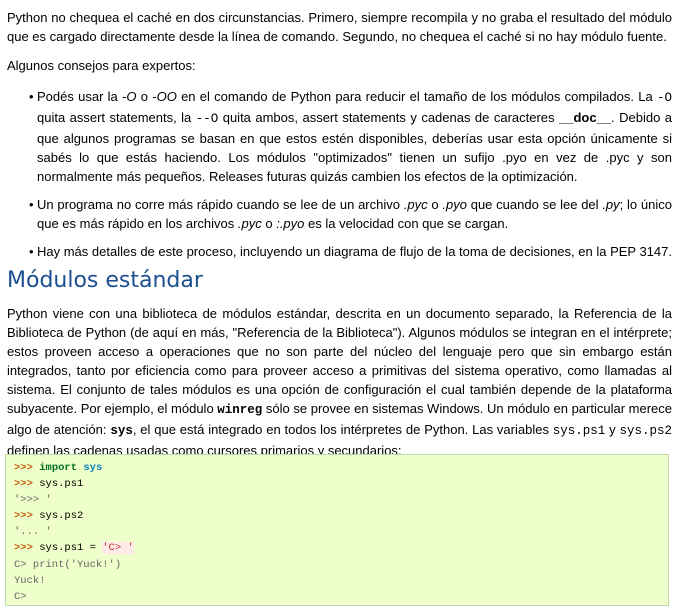  What do you see at coordinates (101, 65) in the screenshot?
I see `tips-heading: Algunos consejos para expertos:` at bounding box center [101, 65].